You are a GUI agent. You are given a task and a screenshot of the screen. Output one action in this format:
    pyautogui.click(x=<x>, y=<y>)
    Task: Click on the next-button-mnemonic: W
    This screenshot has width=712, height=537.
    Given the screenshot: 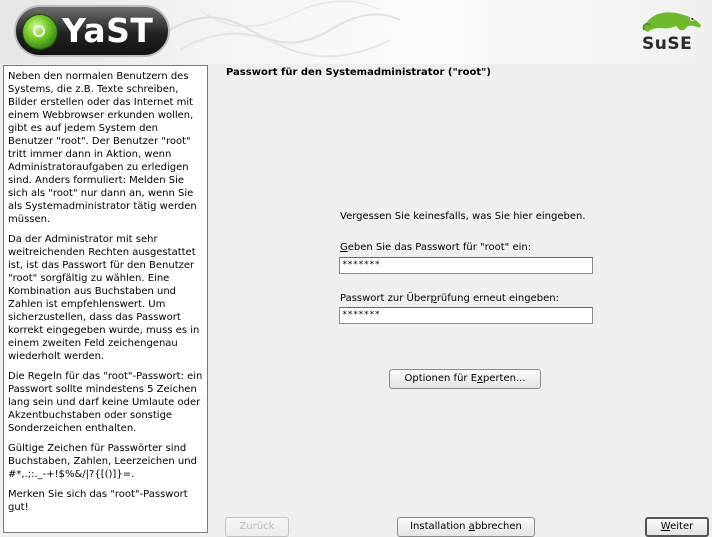 What is the action you would take?
    pyautogui.click(x=665, y=526)
    